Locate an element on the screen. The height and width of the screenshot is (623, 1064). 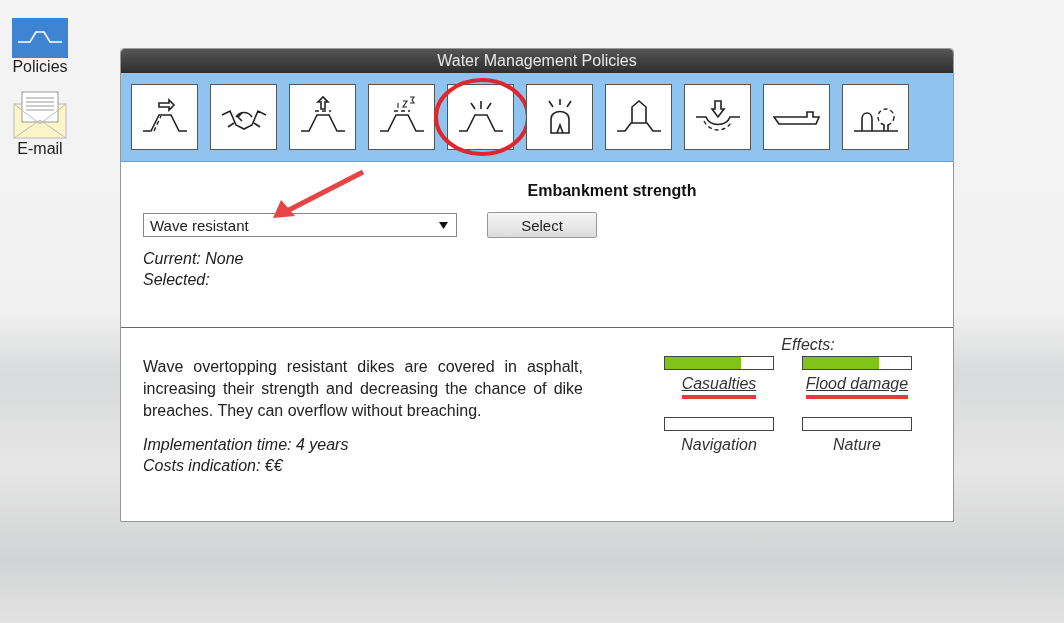
effect-label: Navigation is located at coordinates (719, 445).